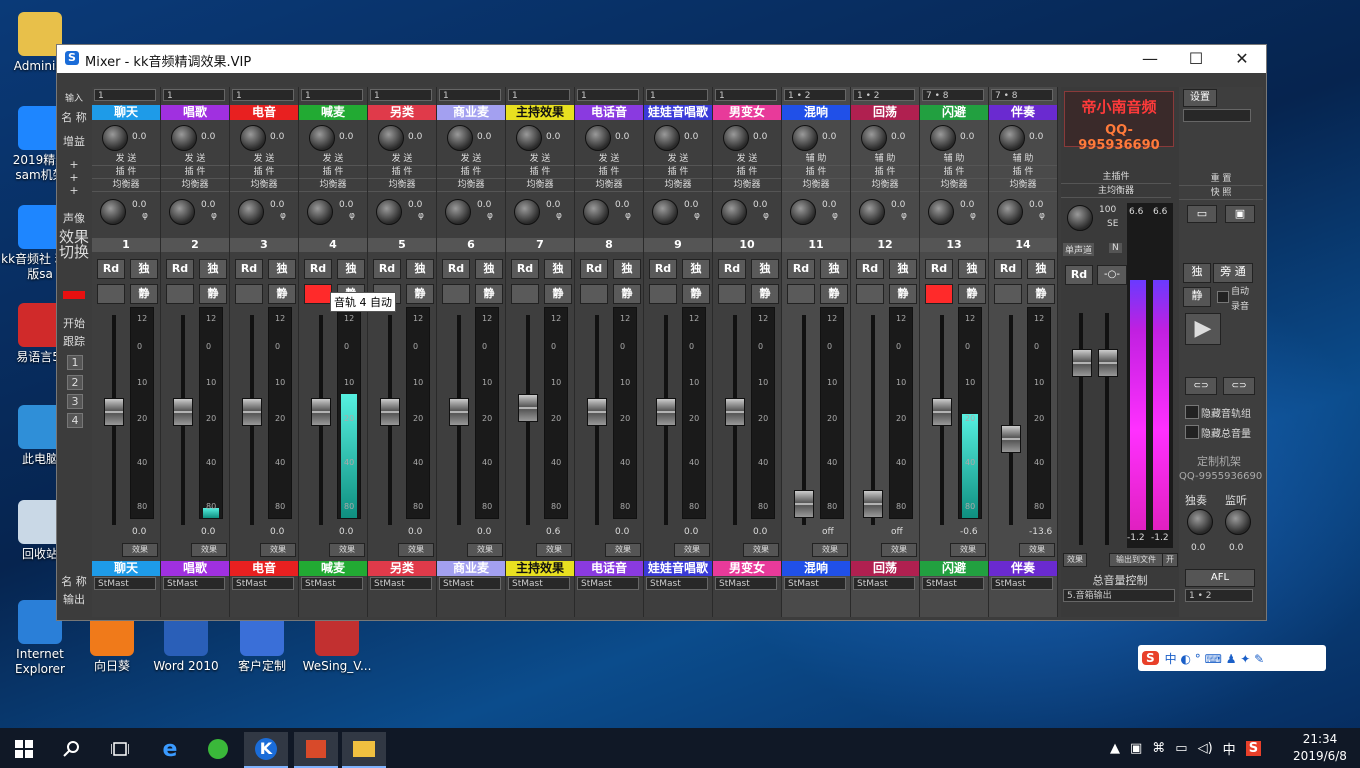 This screenshot has height=768, width=1360. I want to click on send-row: 辅 助, so click(816, 159).